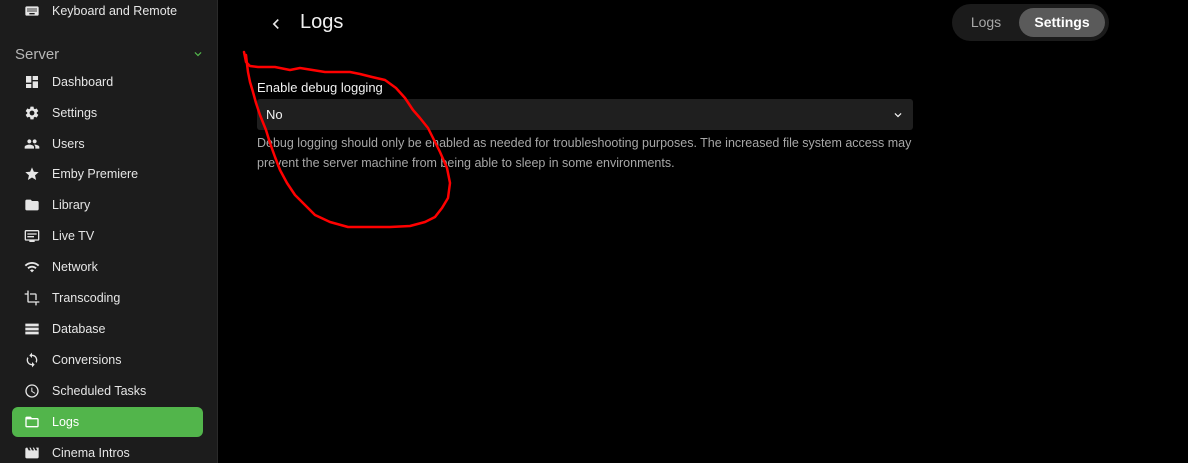 This screenshot has width=1188, height=463. Describe the element at coordinates (107, 205) in the screenshot. I see `sidebar-item-library: Library` at that location.